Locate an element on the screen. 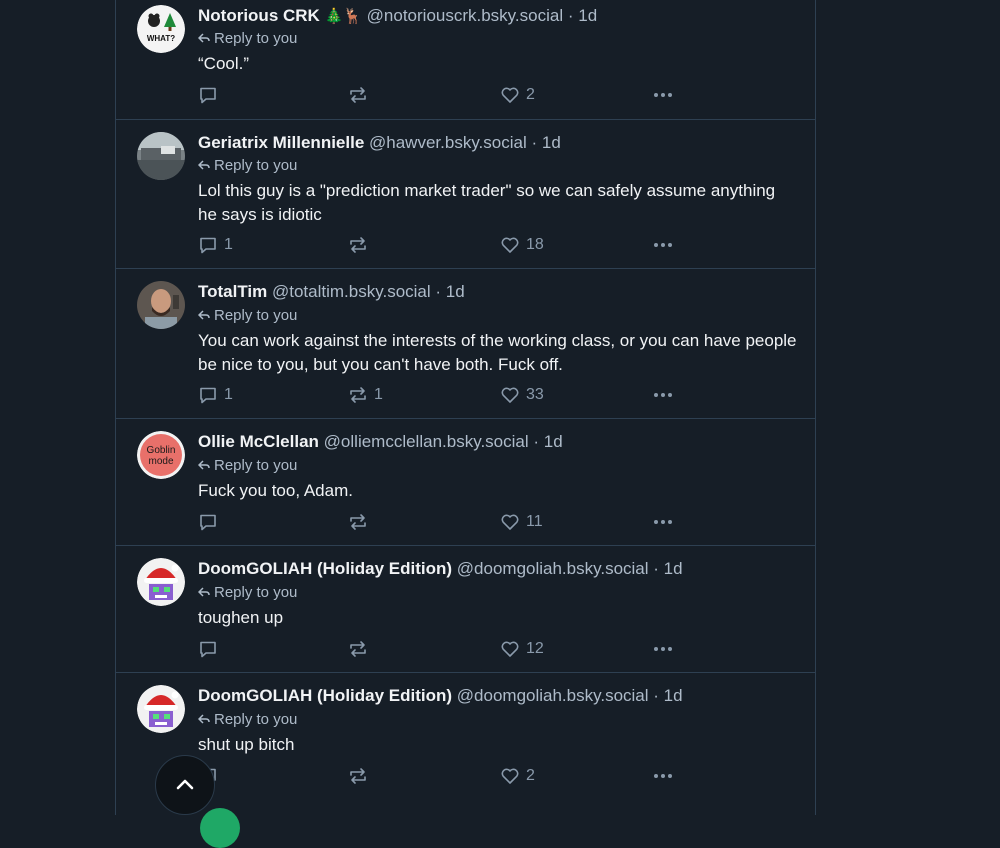 Image resolution: width=1000 pixels, height=848 pixels. post-actions: 1 1 33 is located at coordinates (458, 395).